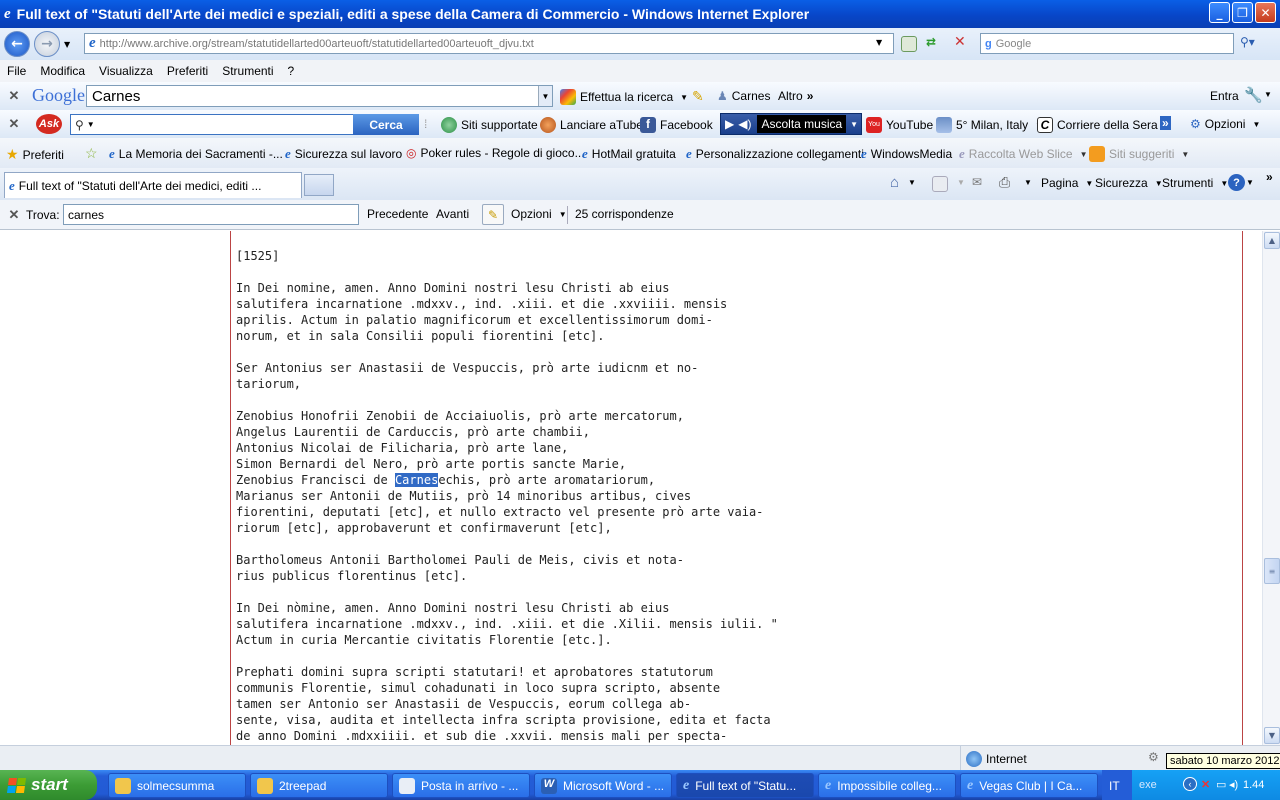  What do you see at coordinates (489, 125) in the screenshot?
I see `siti-supportate-button: Siti supportate` at bounding box center [489, 125].